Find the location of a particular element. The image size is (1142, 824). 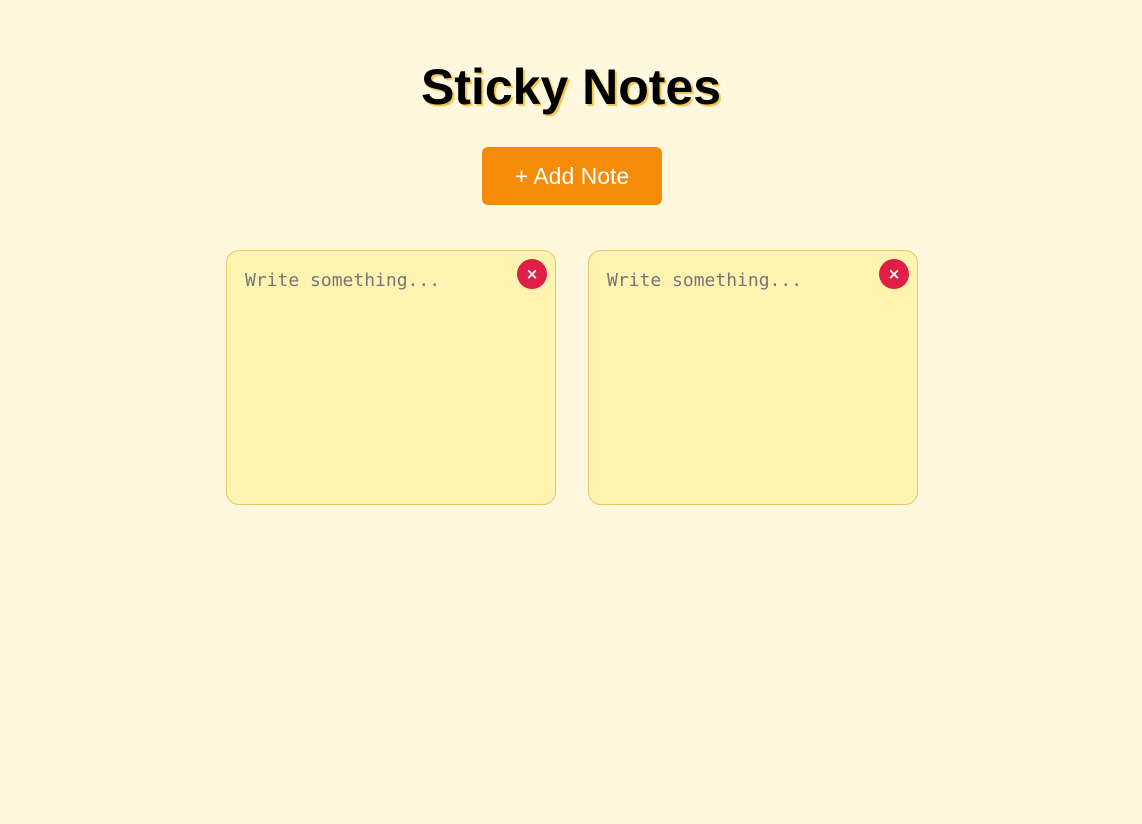

page-title: Sticky Notes is located at coordinates (571, 87).